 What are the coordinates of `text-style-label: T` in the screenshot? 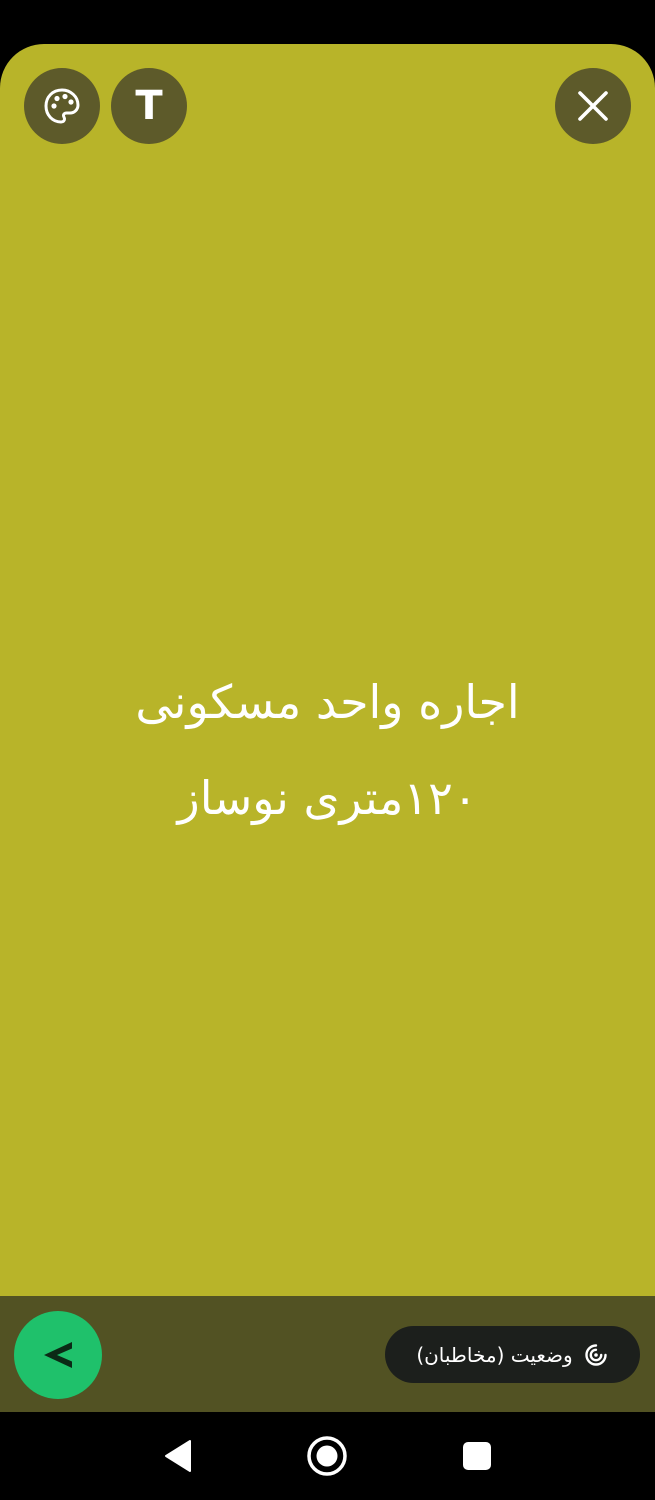 It's located at (149, 106).